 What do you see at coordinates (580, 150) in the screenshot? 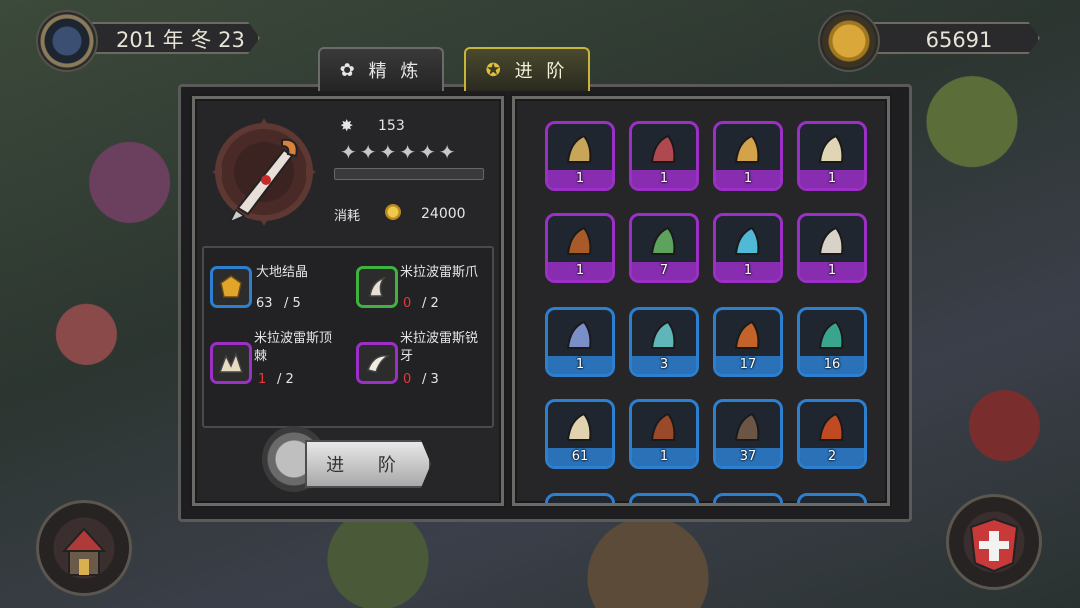
I see `horn-icon` at bounding box center [580, 150].